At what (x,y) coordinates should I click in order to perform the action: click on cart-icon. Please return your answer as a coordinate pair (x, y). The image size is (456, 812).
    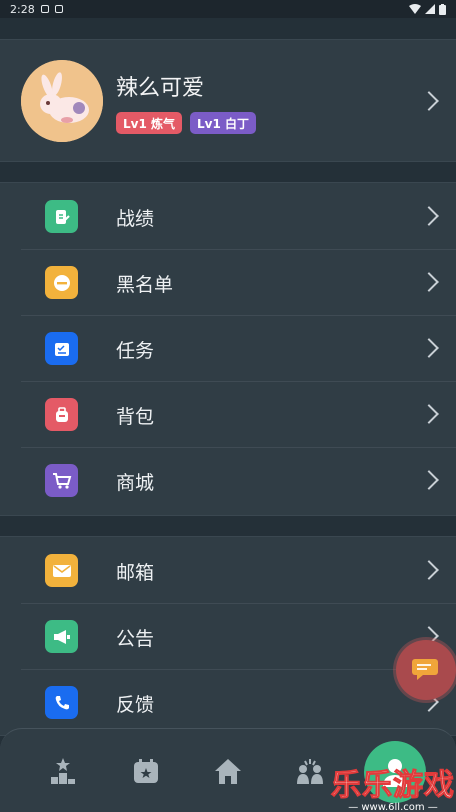
    Looking at the image, I should click on (61, 480).